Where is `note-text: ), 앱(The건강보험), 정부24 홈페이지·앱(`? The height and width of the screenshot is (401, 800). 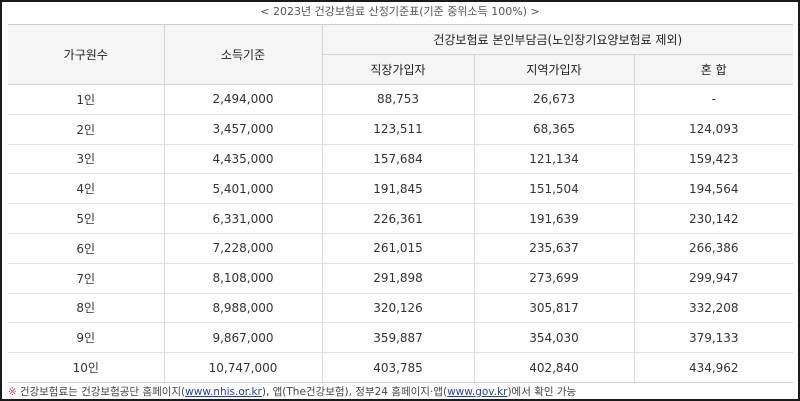
note-text: ), 앱(The건강보험), 정부24 홈페이지·앱( is located at coordinates (354, 392).